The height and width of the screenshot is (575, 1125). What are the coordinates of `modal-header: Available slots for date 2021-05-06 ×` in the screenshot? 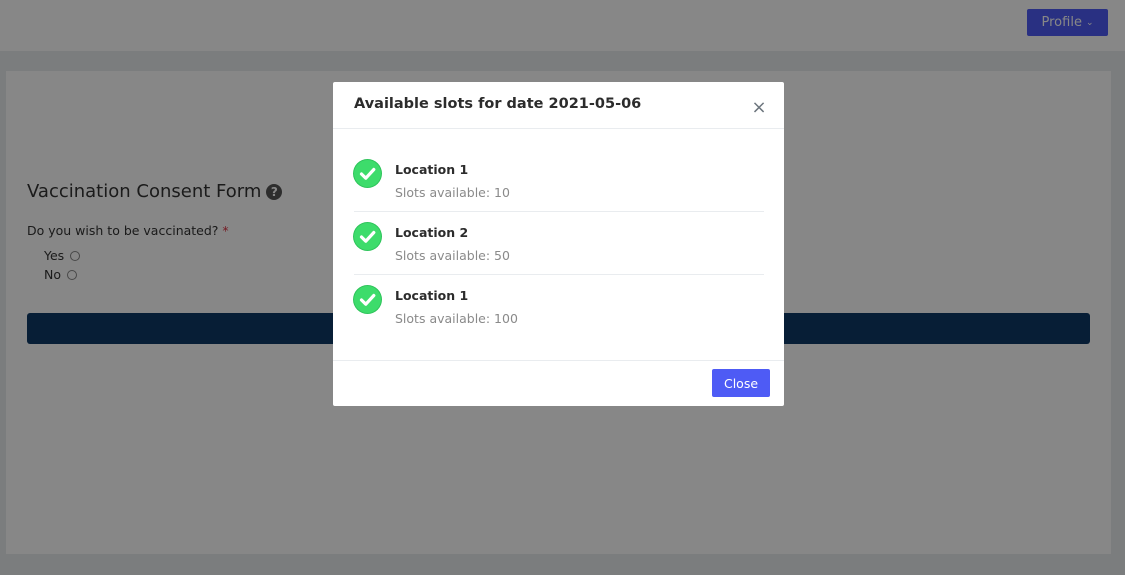 It's located at (558, 105).